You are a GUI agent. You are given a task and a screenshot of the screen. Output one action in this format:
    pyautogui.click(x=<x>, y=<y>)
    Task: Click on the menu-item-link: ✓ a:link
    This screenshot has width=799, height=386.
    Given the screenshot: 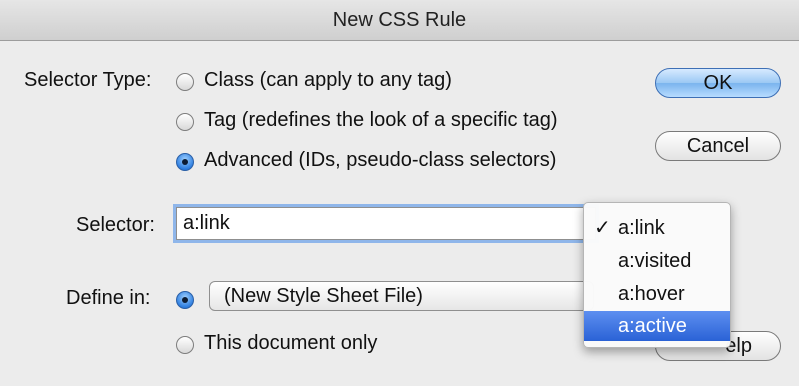 What is the action you would take?
    pyautogui.click(x=657, y=228)
    